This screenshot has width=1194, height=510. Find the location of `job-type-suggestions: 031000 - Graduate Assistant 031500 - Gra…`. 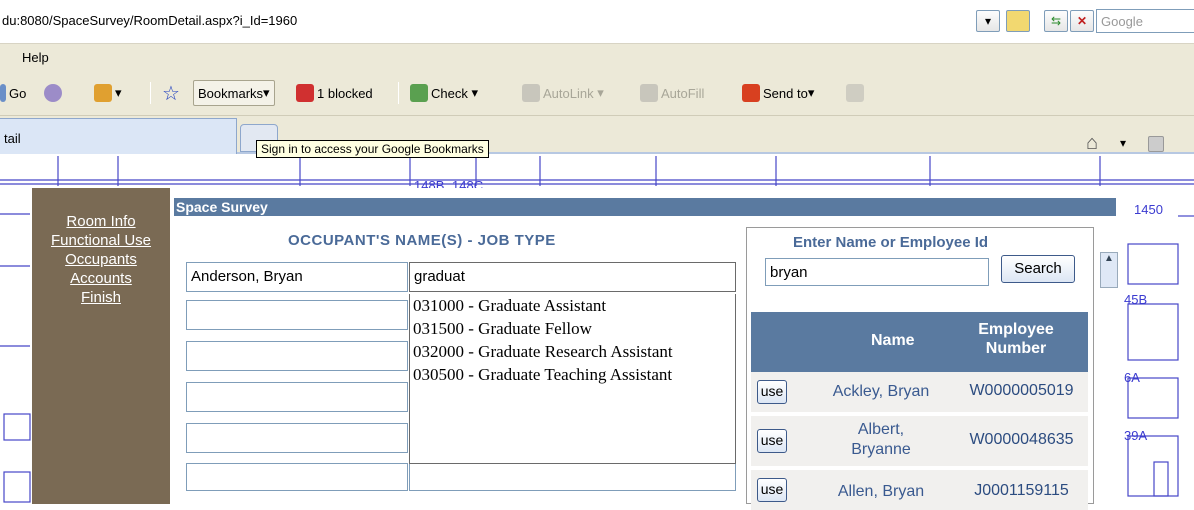

job-type-suggestions: 031000 - Graduate Assistant 031500 - Gra… is located at coordinates (572, 379).